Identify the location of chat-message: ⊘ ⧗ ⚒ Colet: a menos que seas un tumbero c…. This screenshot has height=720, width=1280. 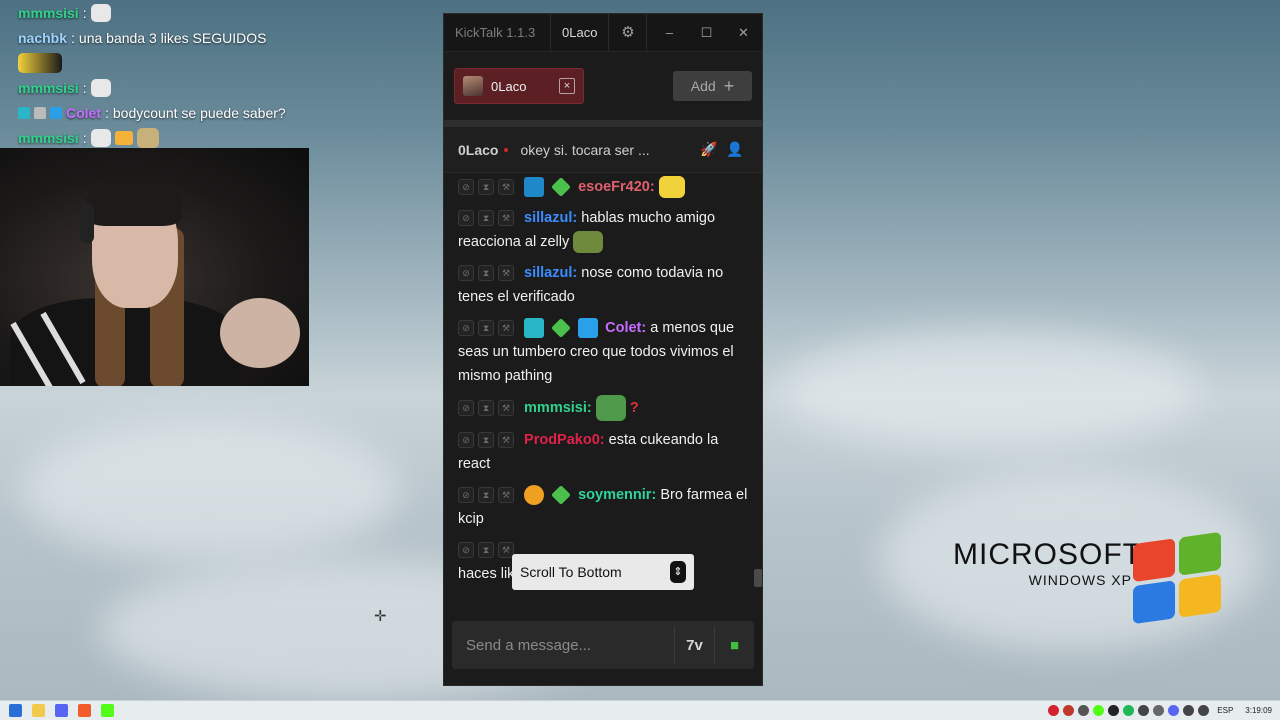
(596, 351).